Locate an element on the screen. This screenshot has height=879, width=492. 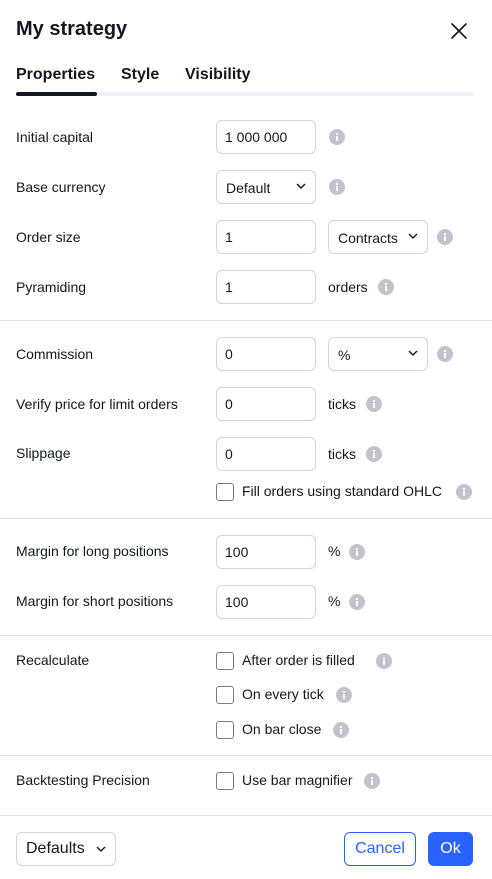
use-bar-magnifier-checkbox: Use bar magnifier is located at coordinates (291, 781).